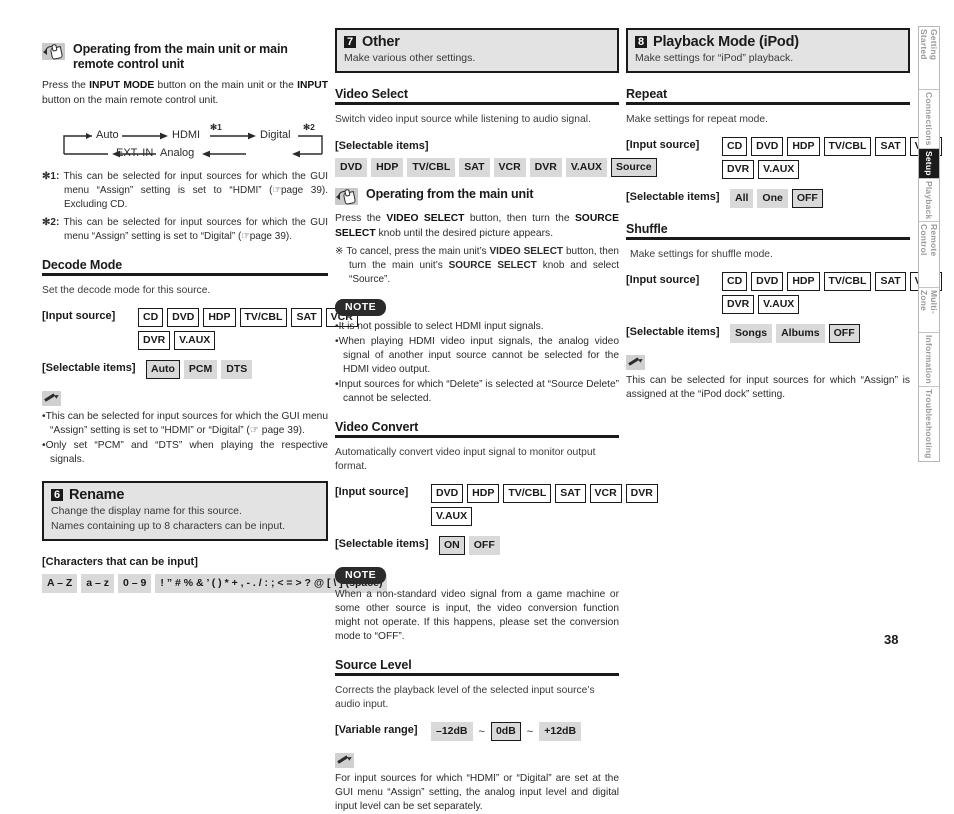 This screenshot has height=814, width=954. I want to click on chip-selectable-item: SAT, so click(474, 167).